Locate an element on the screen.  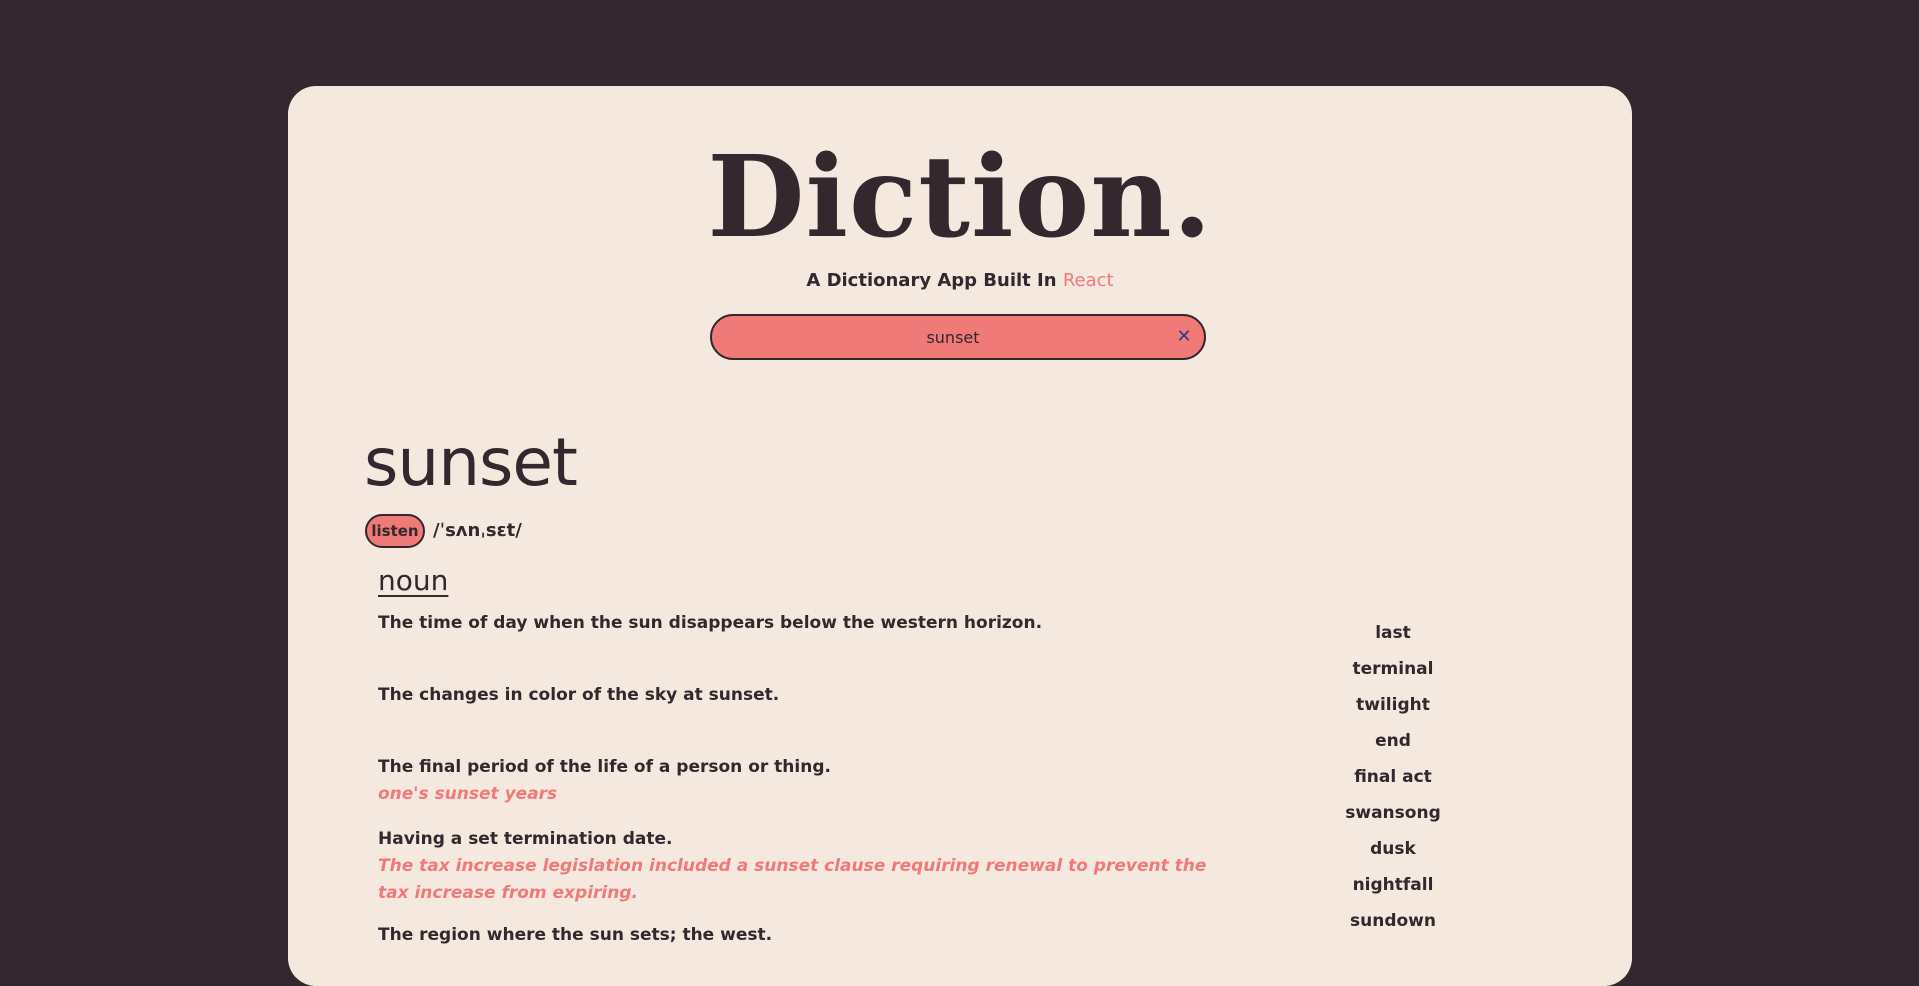
synonym-item: swansong is located at coordinates (1393, 813).